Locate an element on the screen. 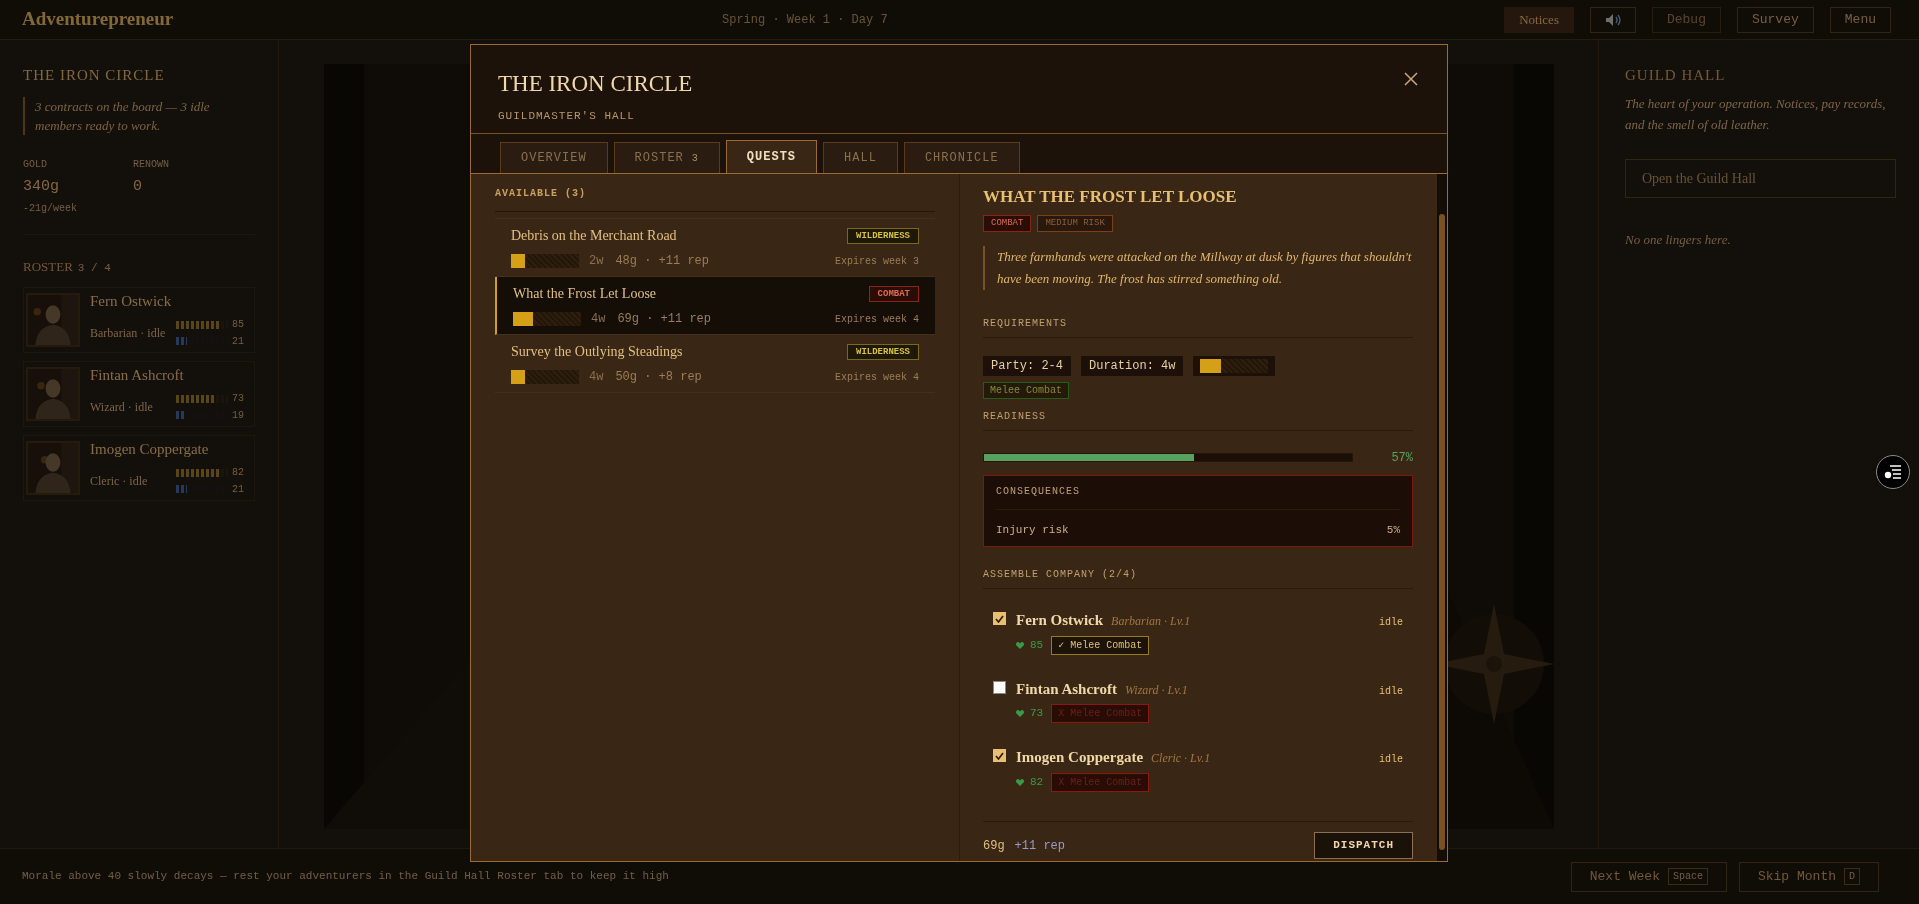  stat-value: 340g is located at coordinates (41, 186).